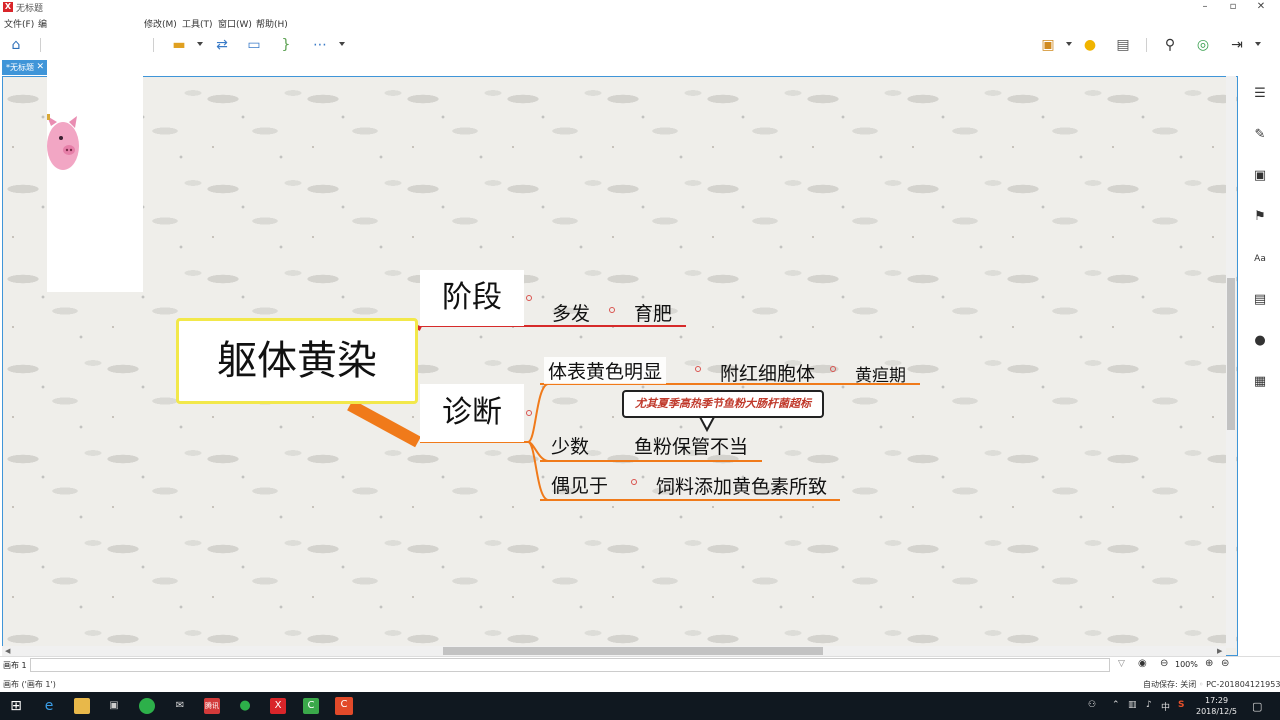  What do you see at coordinates (1261, 7) in the screenshot?
I see `close-button: ✕` at bounding box center [1261, 7].